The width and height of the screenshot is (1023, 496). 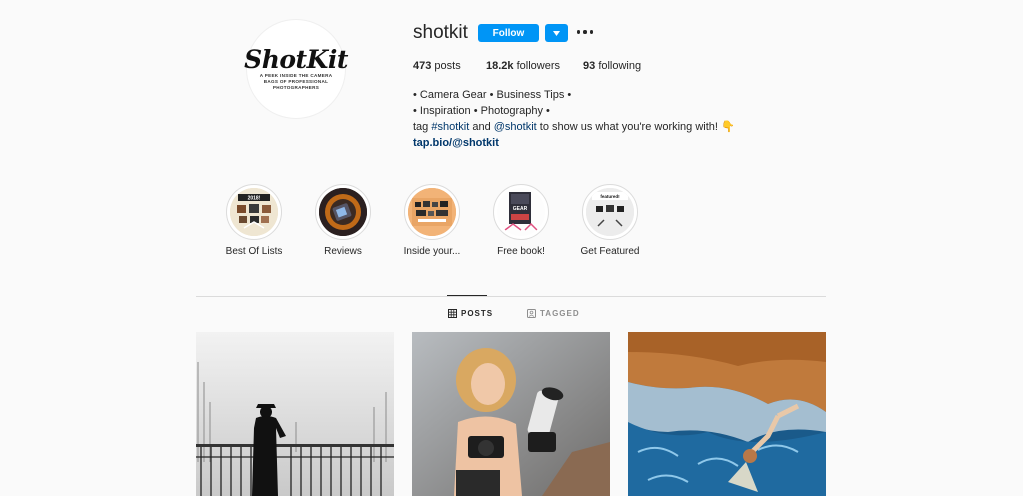 I want to click on camera-review-thumbnail, so click(x=343, y=212).